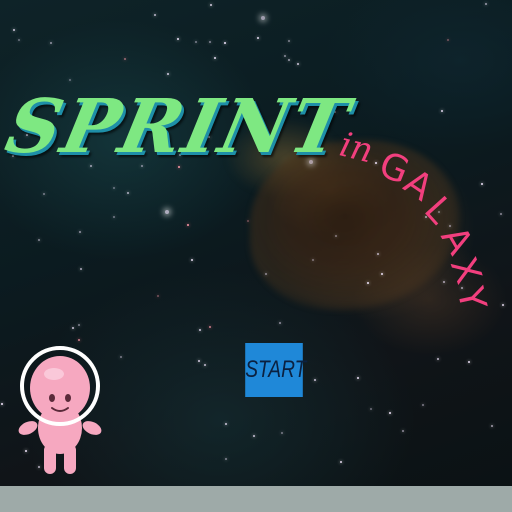 Image resolution: width=512 pixels, height=512 pixels. Describe the element at coordinates (60, 411) in the screenshot. I see `pink-alien-astronaut-icon` at that location.